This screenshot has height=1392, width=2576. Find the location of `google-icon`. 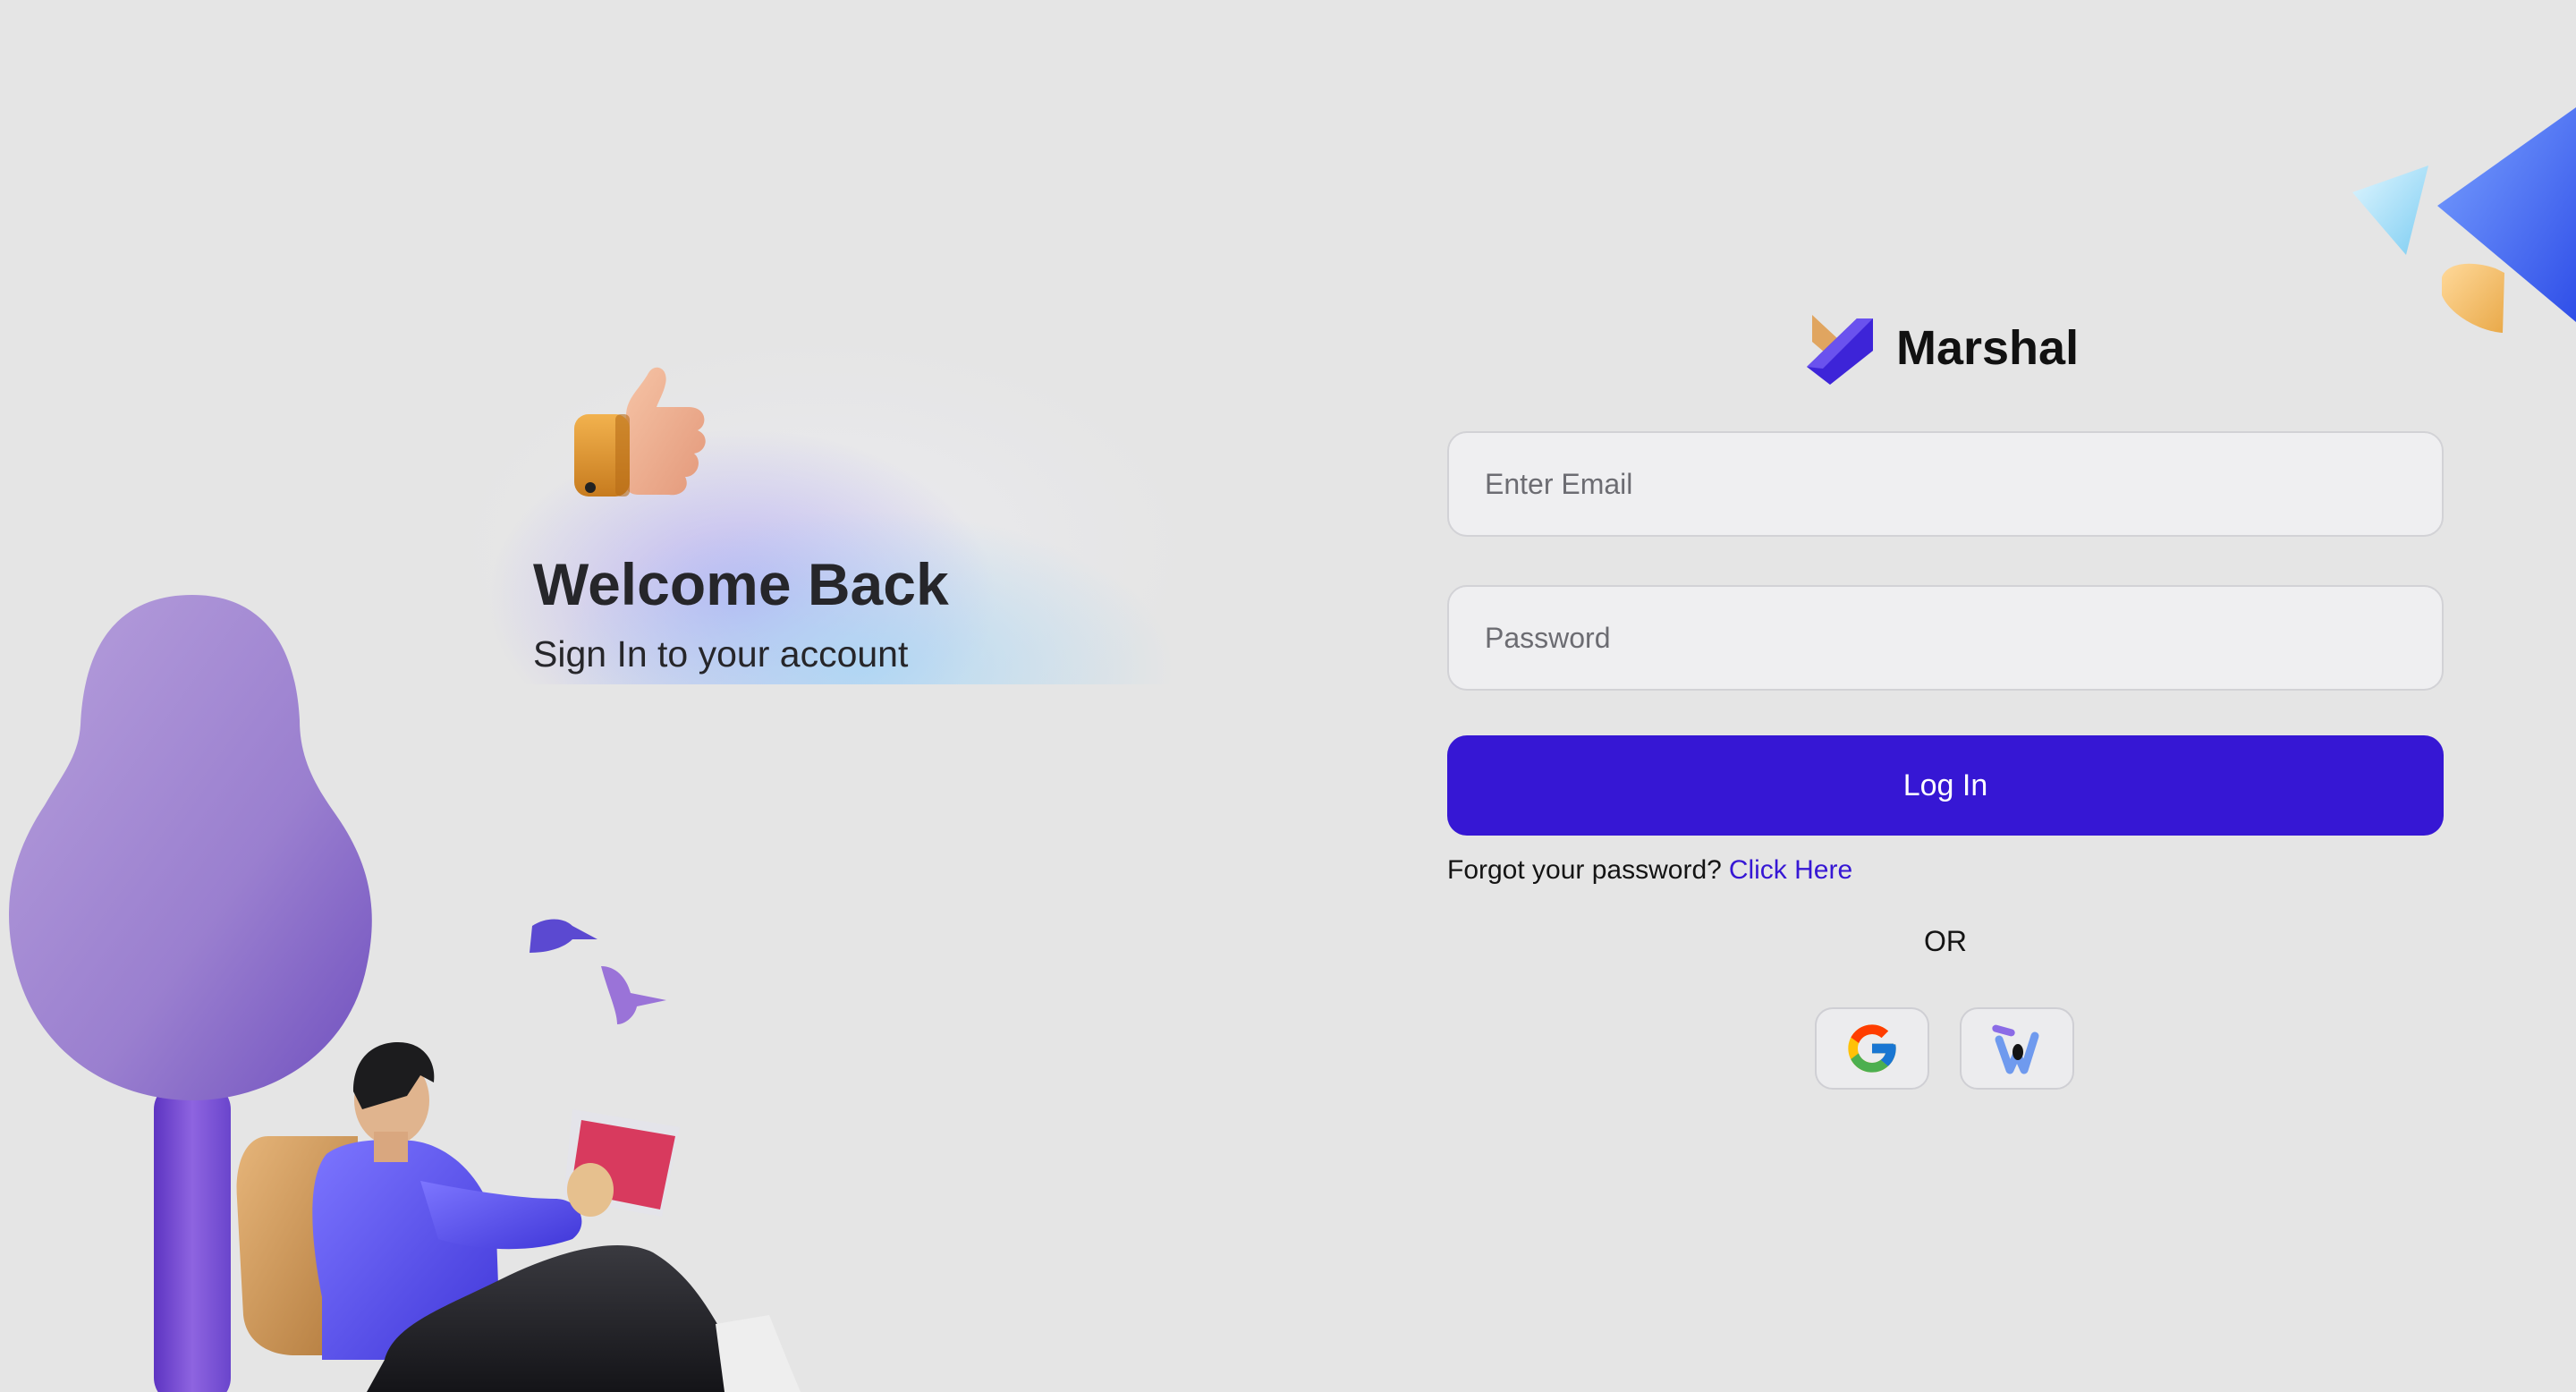

google-icon is located at coordinates (1872, 1048).